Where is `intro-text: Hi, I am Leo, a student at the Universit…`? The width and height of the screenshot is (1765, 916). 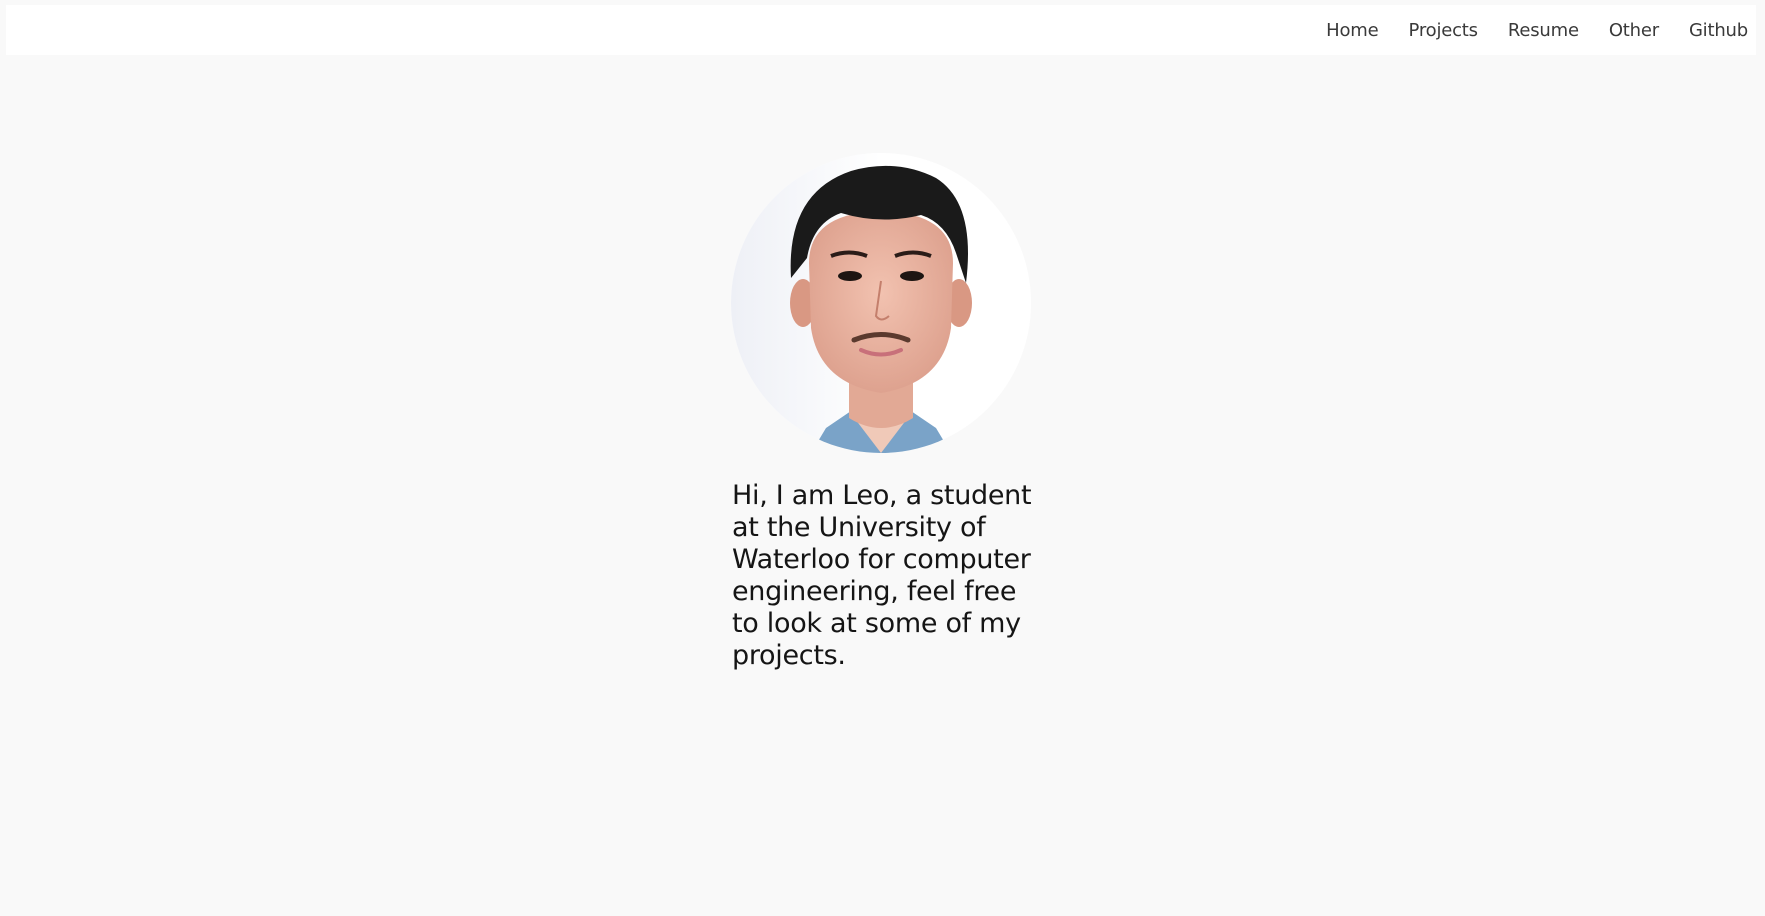 intro-text: Hi, I am Leo, a student at the Universit… is located at coordinates (882, 575).